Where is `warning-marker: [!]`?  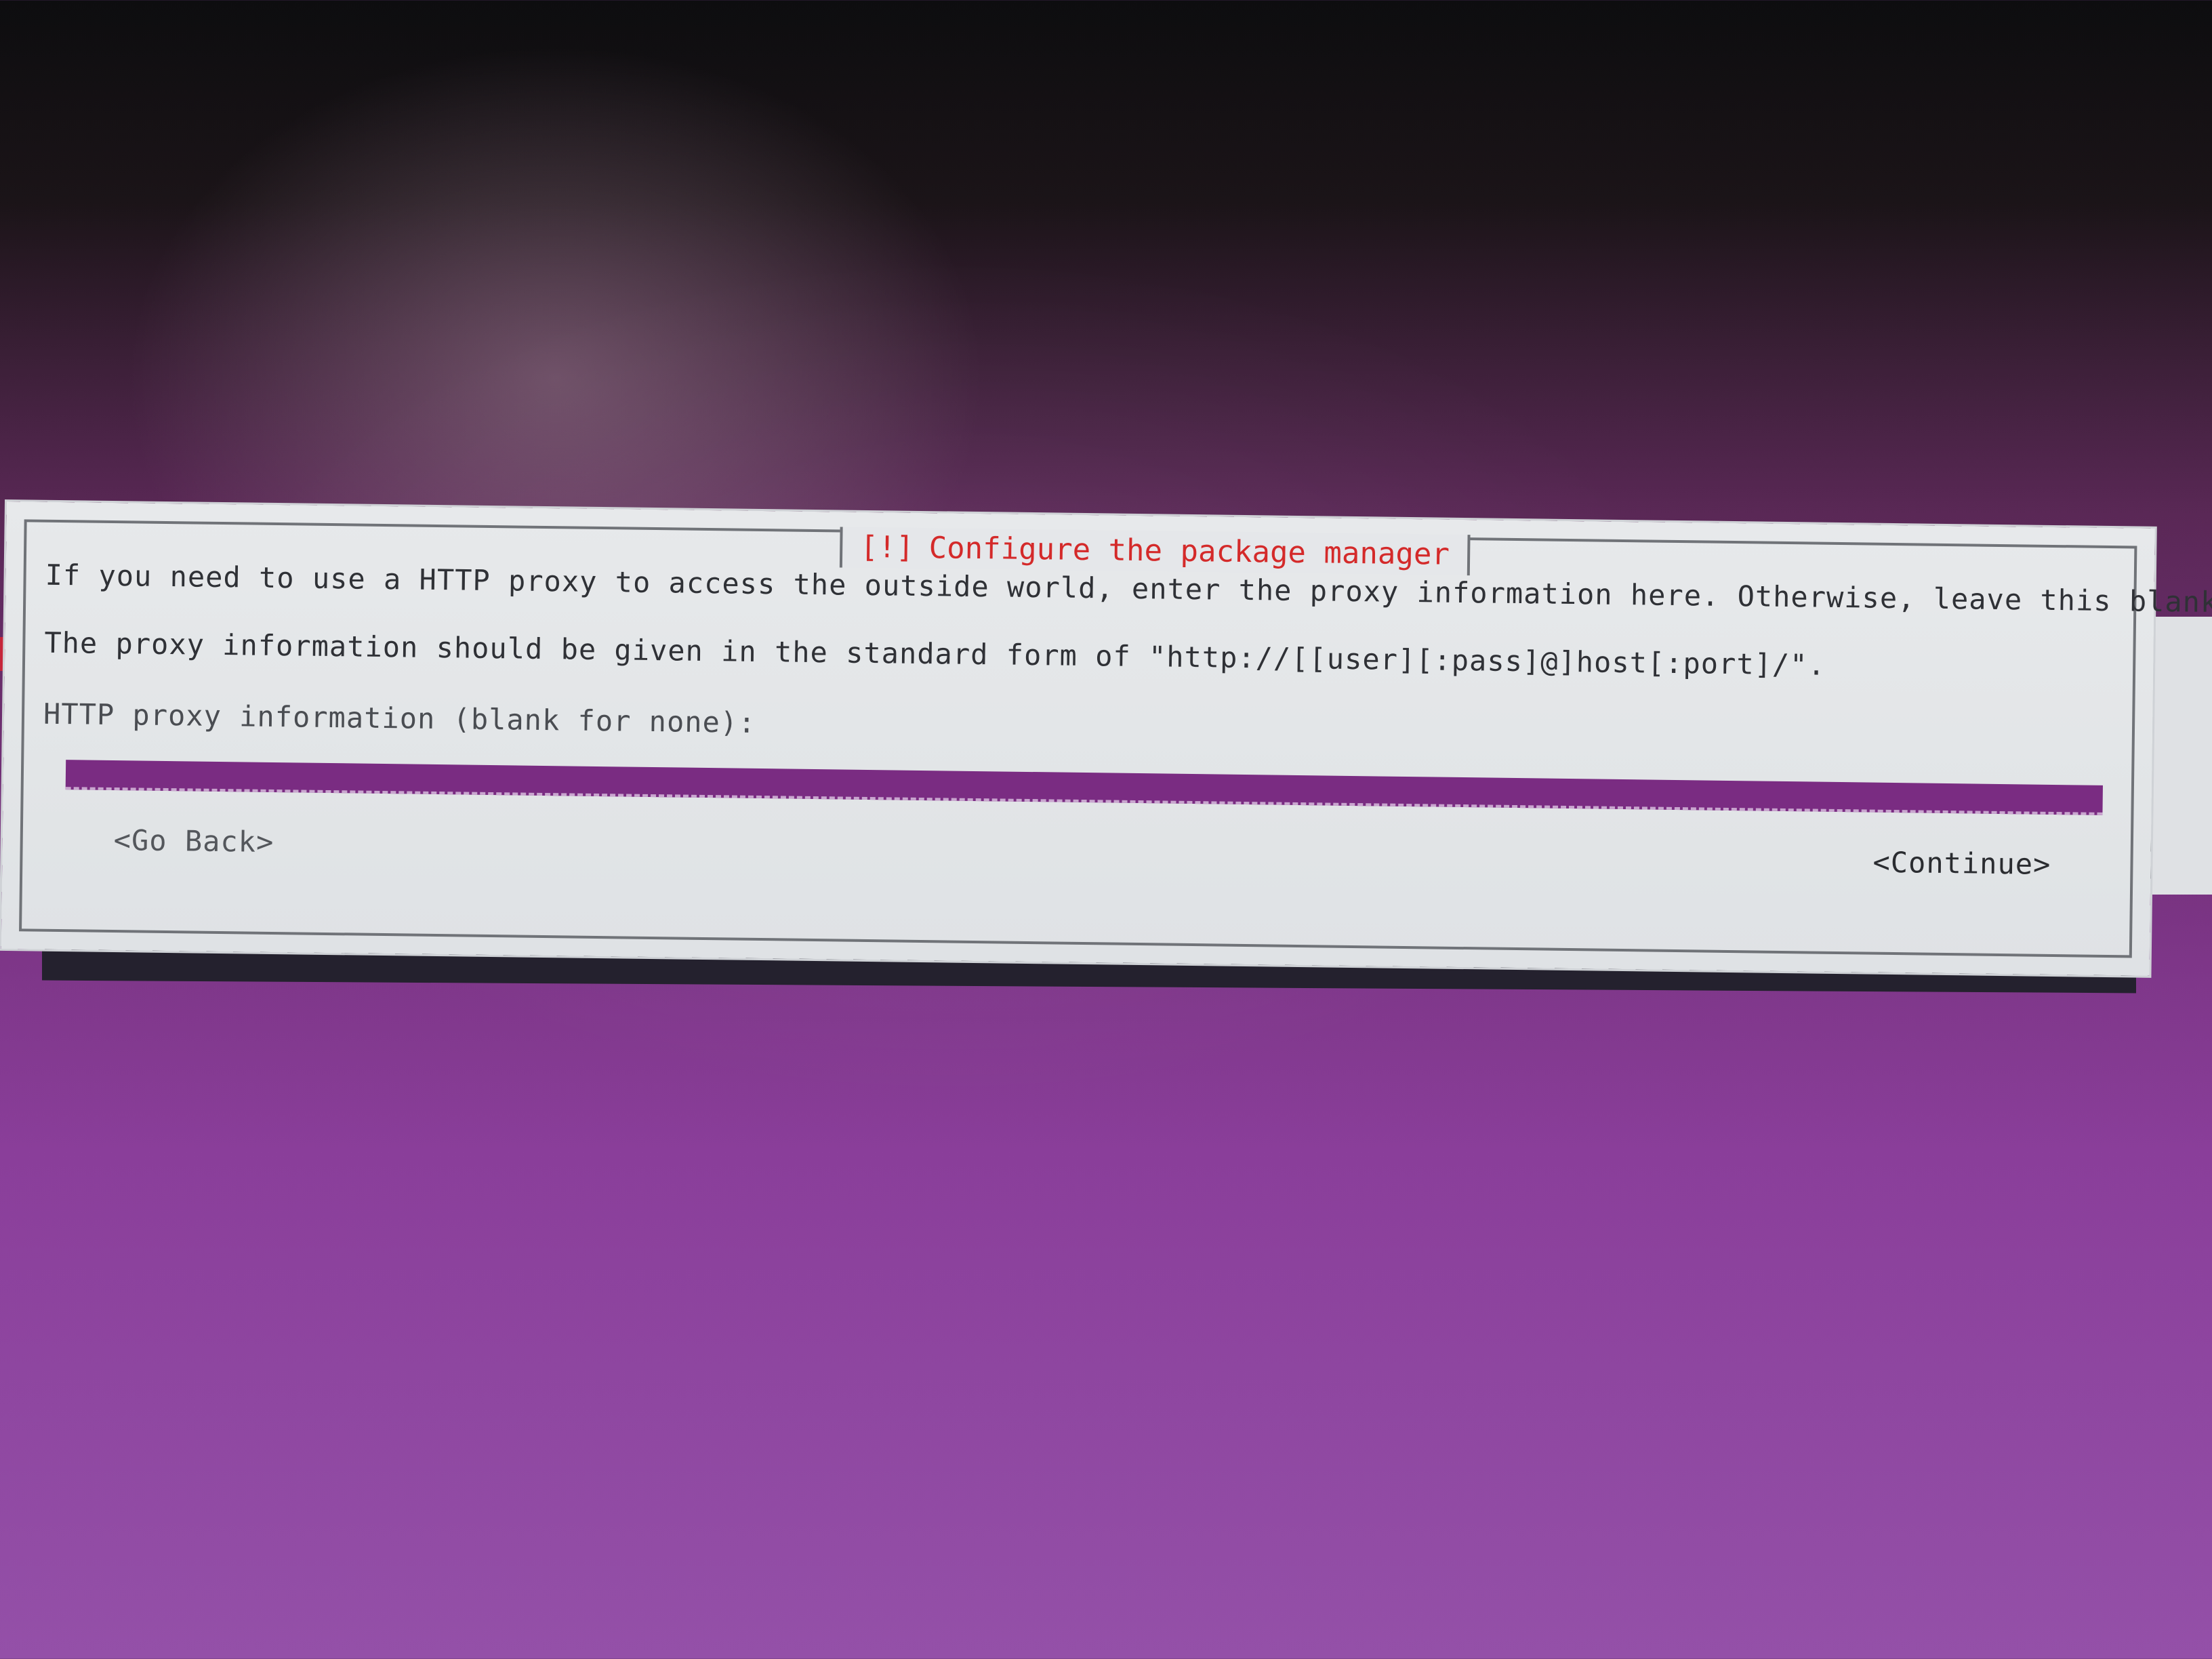 warning-marker: [!] is located at coordinates (887, 547).